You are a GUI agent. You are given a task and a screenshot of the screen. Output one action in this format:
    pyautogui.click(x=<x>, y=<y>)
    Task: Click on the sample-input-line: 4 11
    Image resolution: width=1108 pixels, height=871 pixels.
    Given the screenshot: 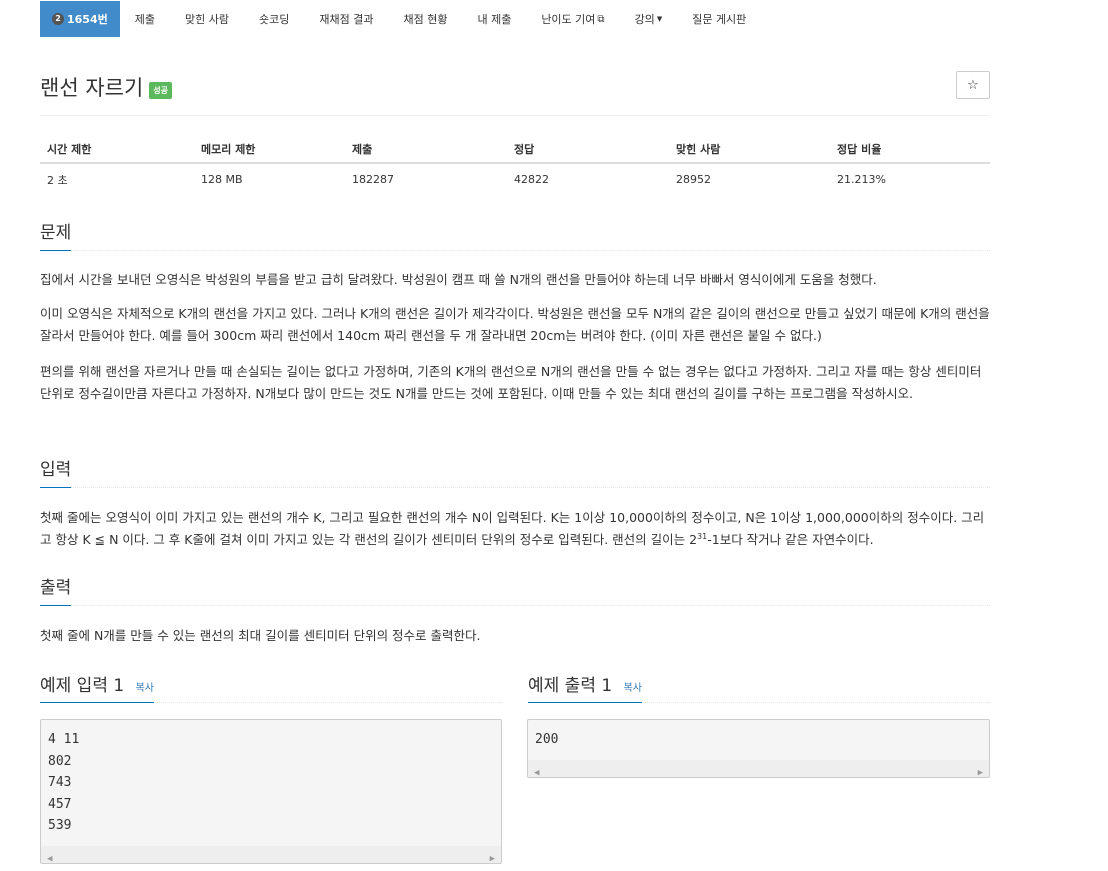 What is the action you would take?
    pyautogui.click(x=64, y=739)
    